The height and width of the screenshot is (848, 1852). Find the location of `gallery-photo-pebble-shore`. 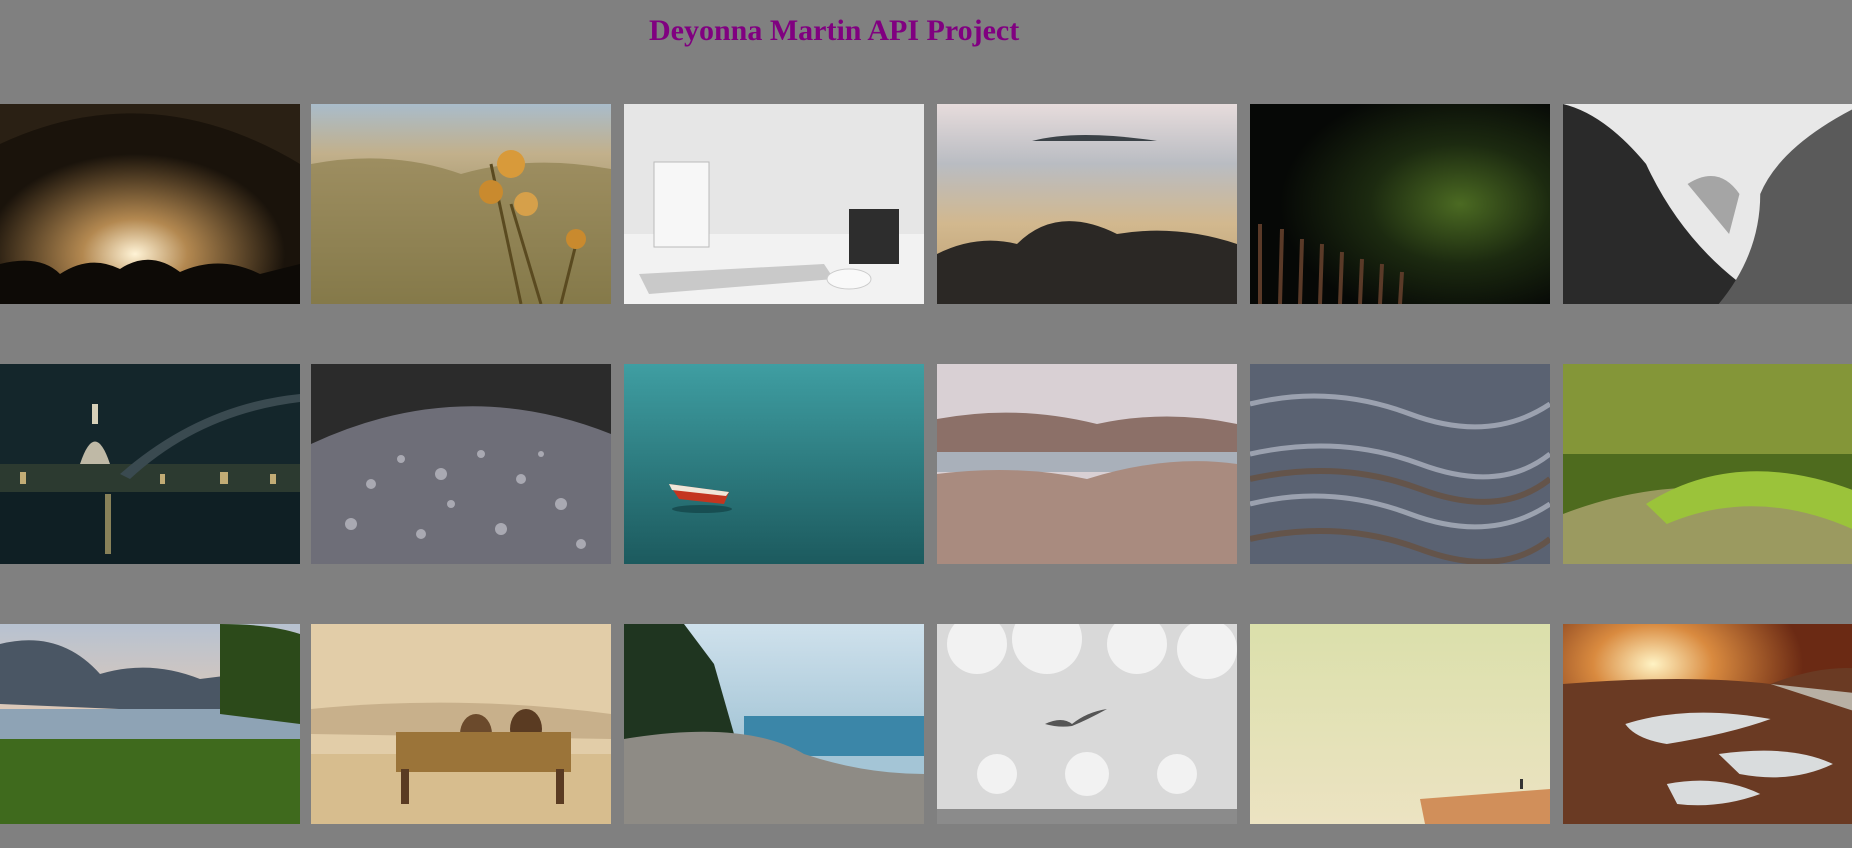

gallery-photo-pebble-shore is located at coordinates (774, 724).